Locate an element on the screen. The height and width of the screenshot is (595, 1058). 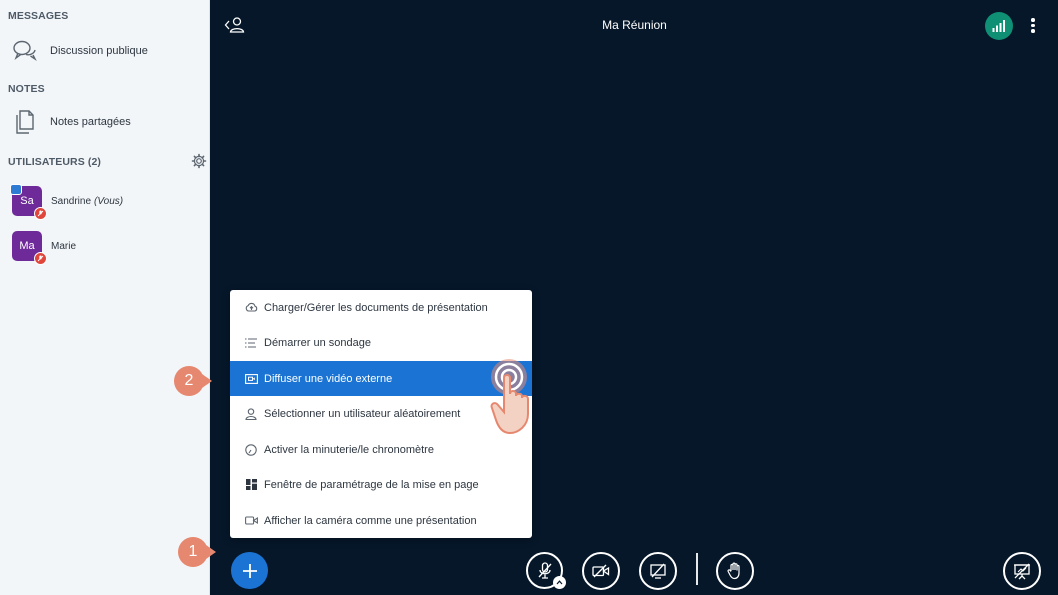
user-list-item: Sa Sandrine (Vous) is located at coordinates (106, 202).